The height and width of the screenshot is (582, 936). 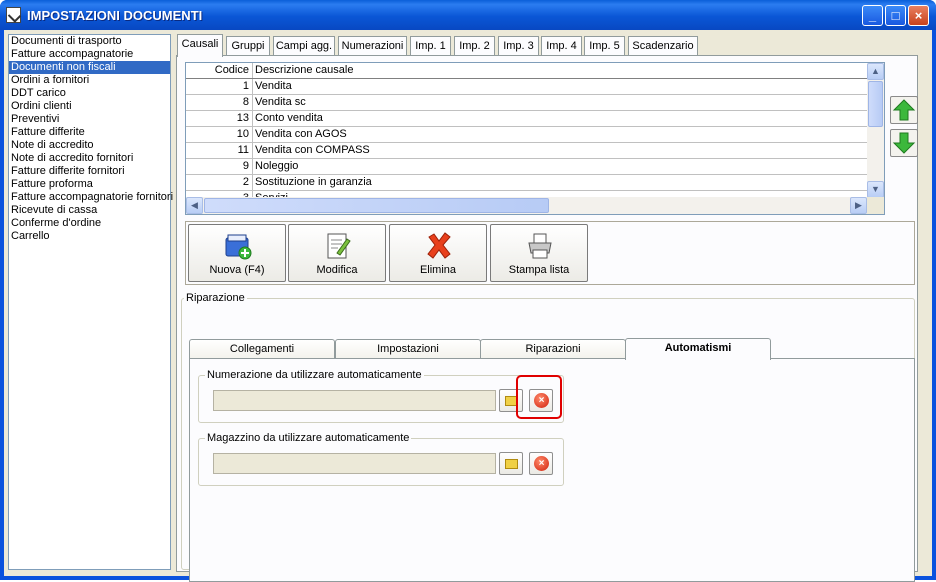 I want to click on document-icon, so click(x=13, y=15).